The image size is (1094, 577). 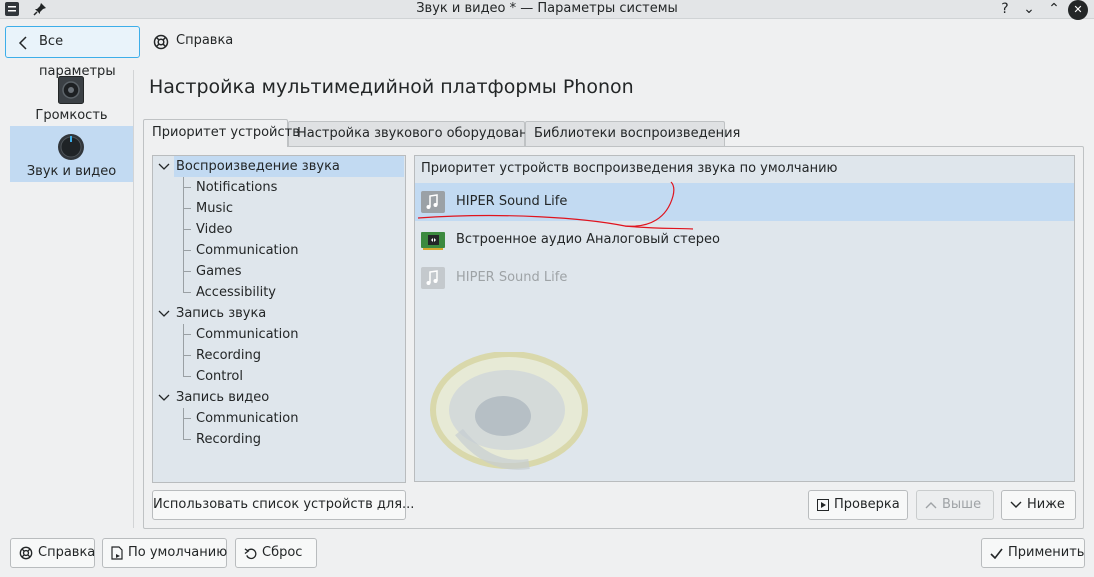 What do you see at coordinates (1046, 504) in the screenshot?
I see `move-down-label: Ниже` at bounding box center [1046, 504].